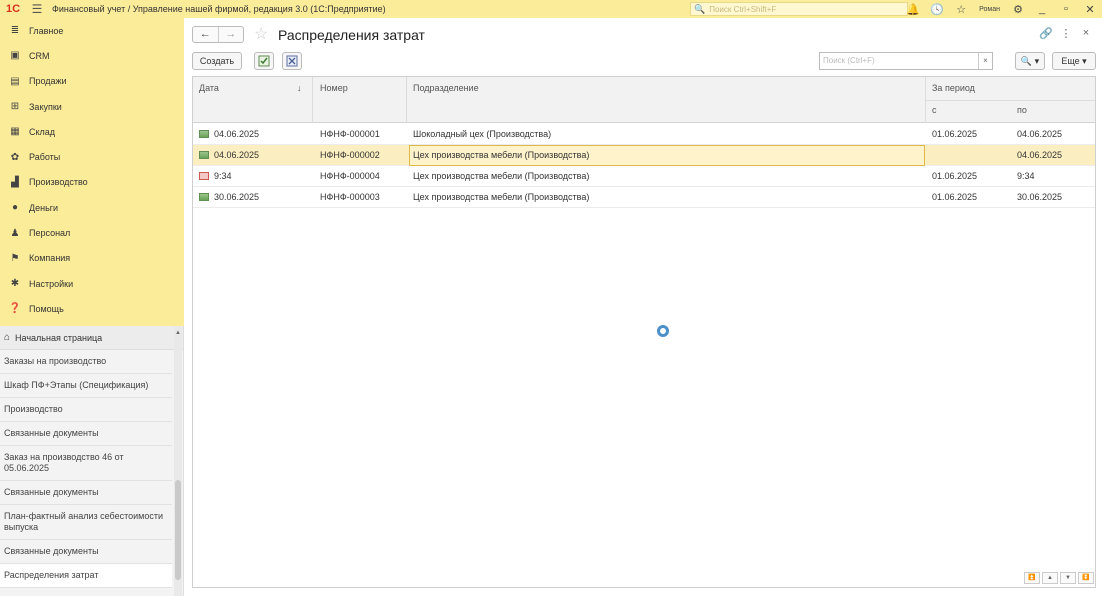  What do you see at coordinates (1042, 9) in the screenshot?
I see `minimize-icon: _` at bounding box center [1042, 9].